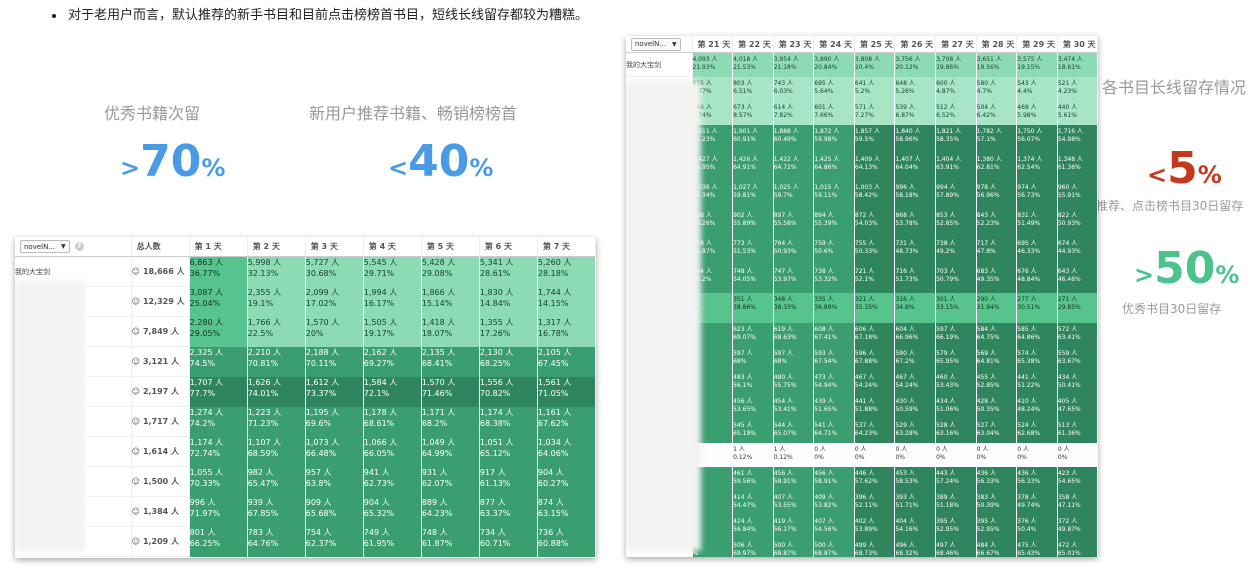 The image size is (1259, 571). Describe the element at coordinates (508, 511) in the screenshot. I see `retention-cell: 877 人 63.37%` at that location.